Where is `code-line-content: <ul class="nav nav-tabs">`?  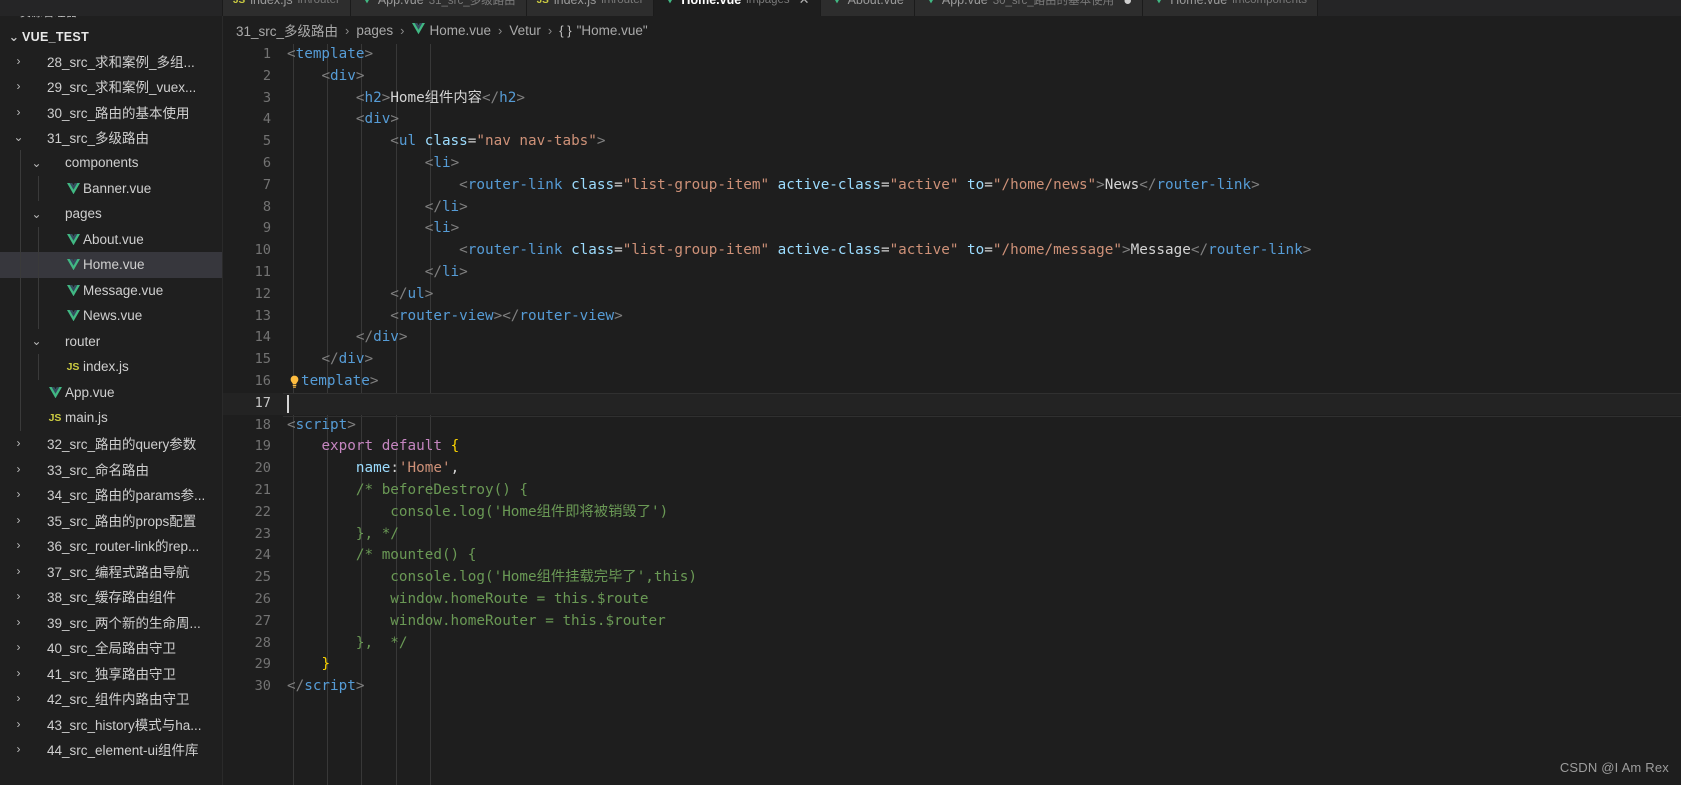 code-line-content: <ul class="nav nav-tabs"> is located at coordinates (445, 142).